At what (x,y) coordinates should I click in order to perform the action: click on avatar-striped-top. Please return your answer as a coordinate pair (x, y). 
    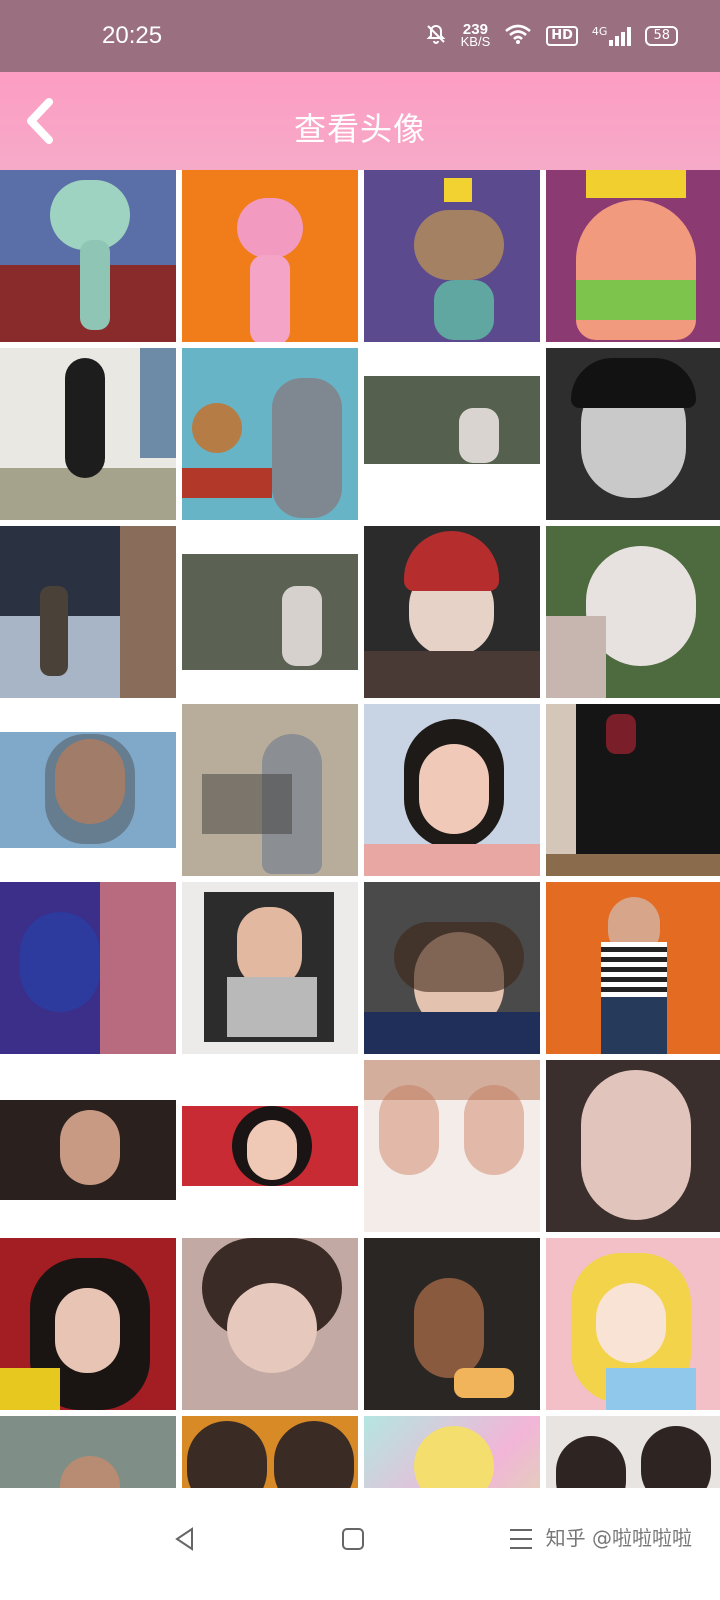
    Looking at the image, I should click on (633, 968).